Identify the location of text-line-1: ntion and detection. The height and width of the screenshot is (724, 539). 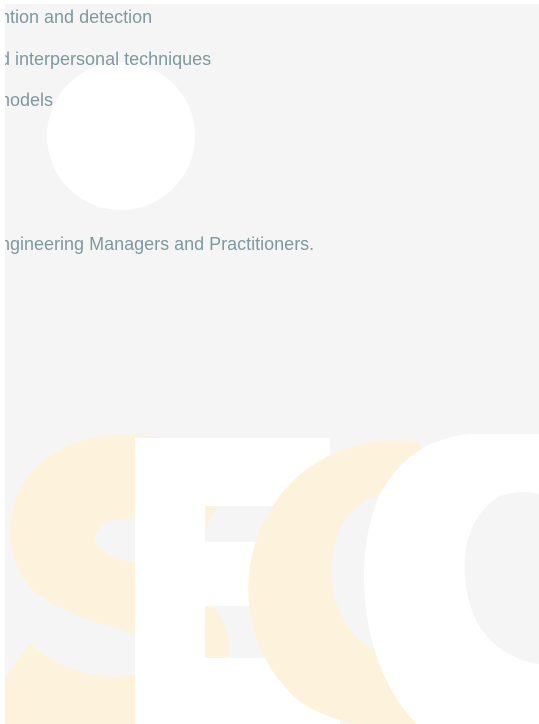
(76, 17).